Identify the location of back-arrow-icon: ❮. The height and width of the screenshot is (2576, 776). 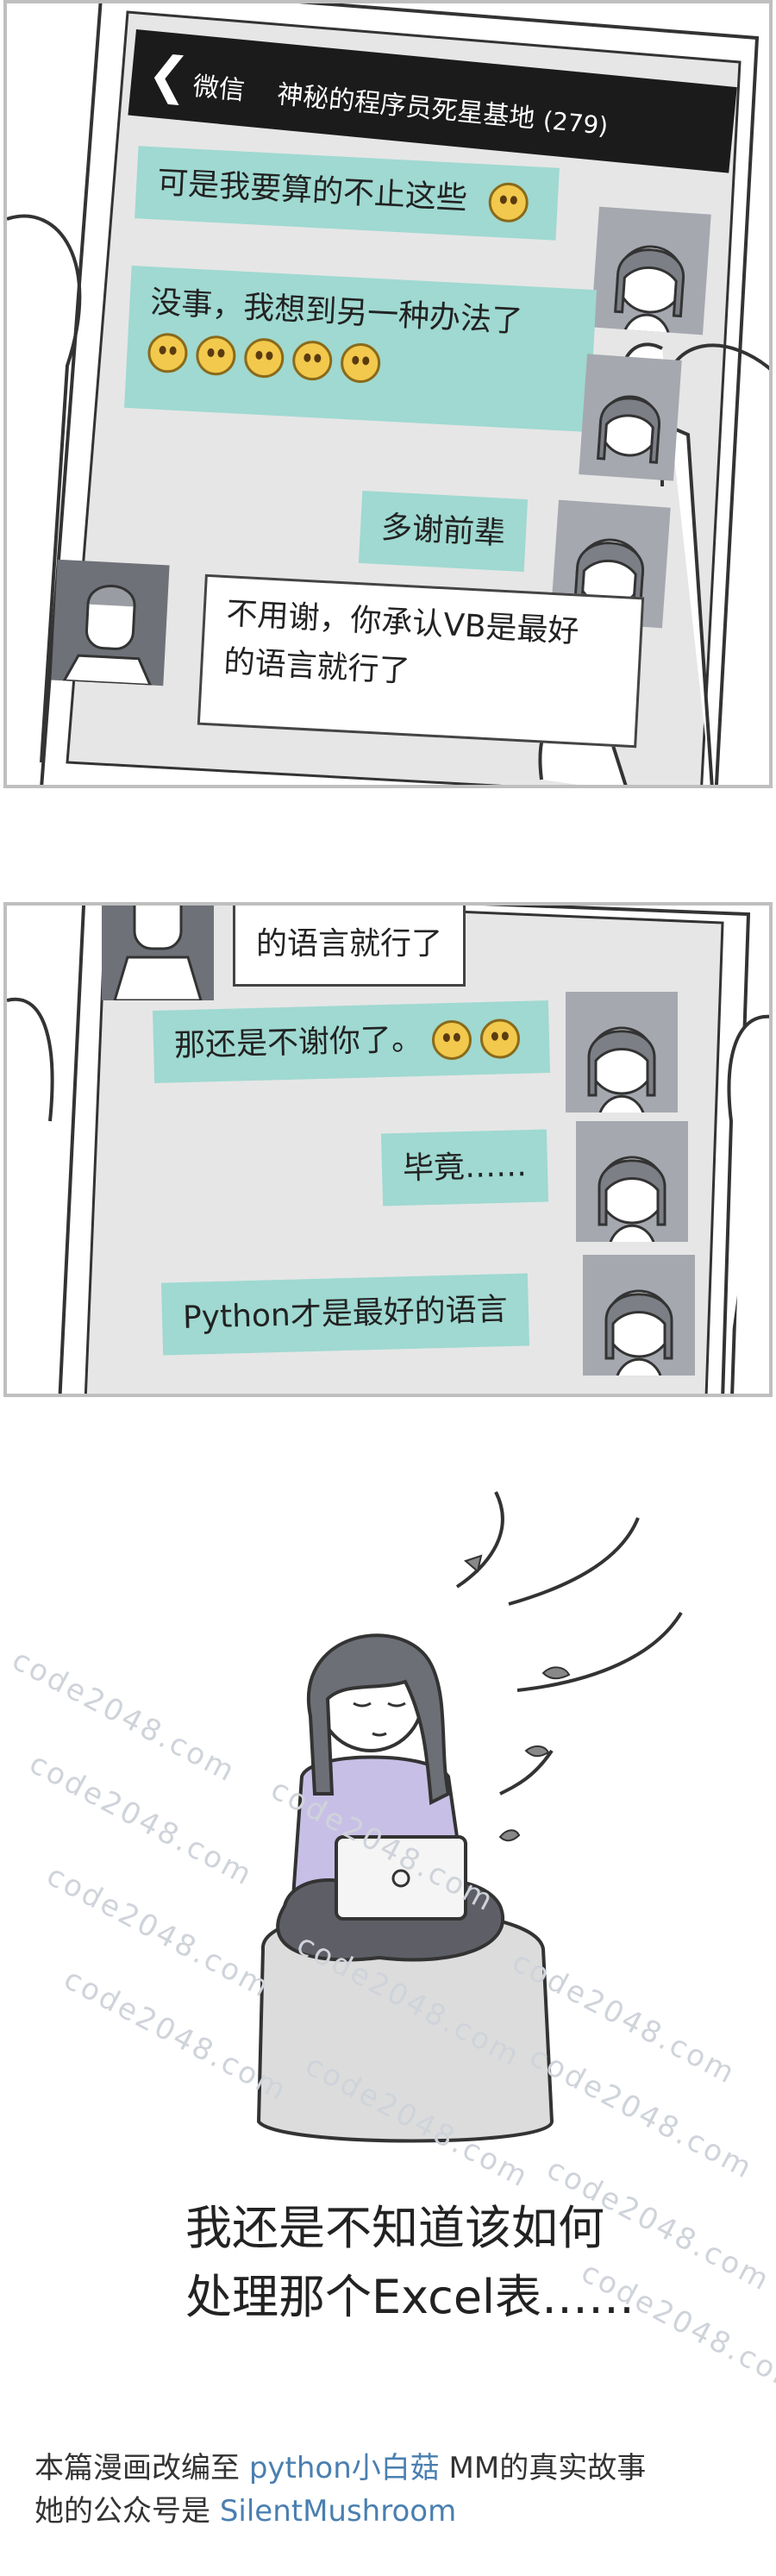
(168, 75).